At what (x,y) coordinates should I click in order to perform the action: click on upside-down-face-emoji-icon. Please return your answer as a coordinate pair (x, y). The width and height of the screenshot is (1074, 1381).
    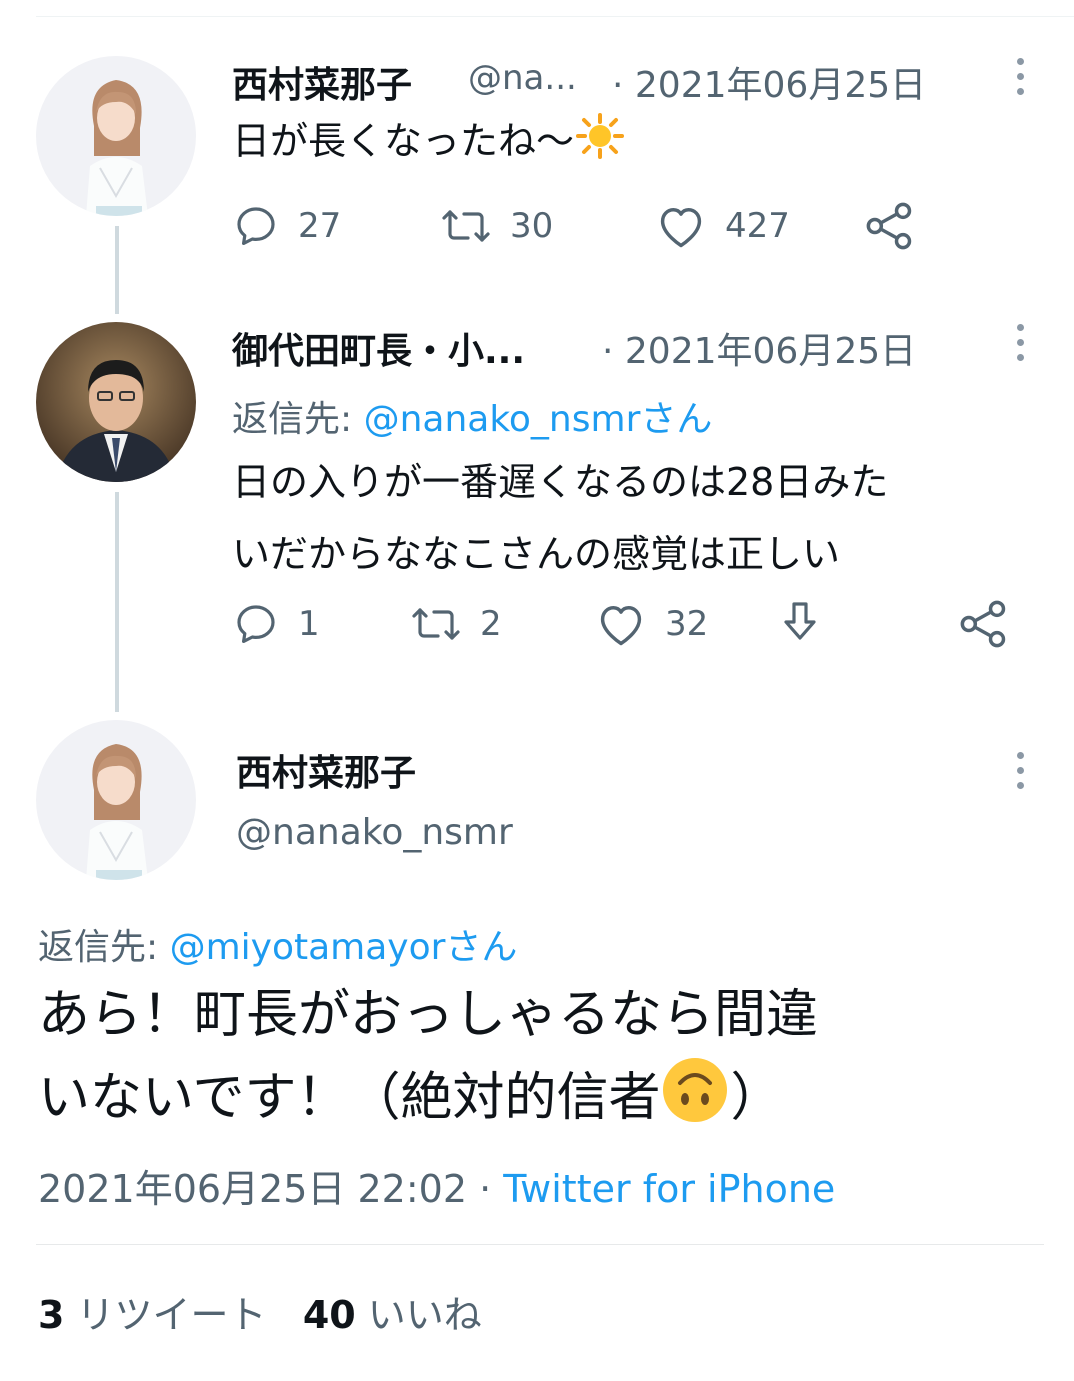
    Looking at the image, I should click on (695, 1090).